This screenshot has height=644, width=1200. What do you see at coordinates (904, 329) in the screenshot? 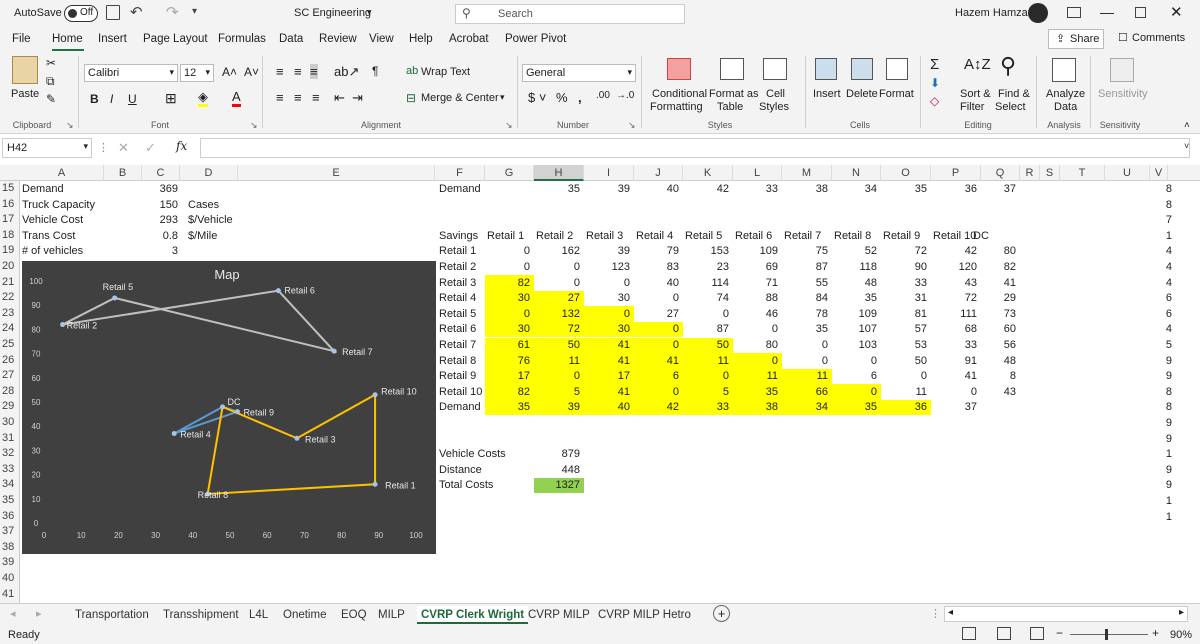
I see `savings-value: 57` at bounding box center [904, 329].